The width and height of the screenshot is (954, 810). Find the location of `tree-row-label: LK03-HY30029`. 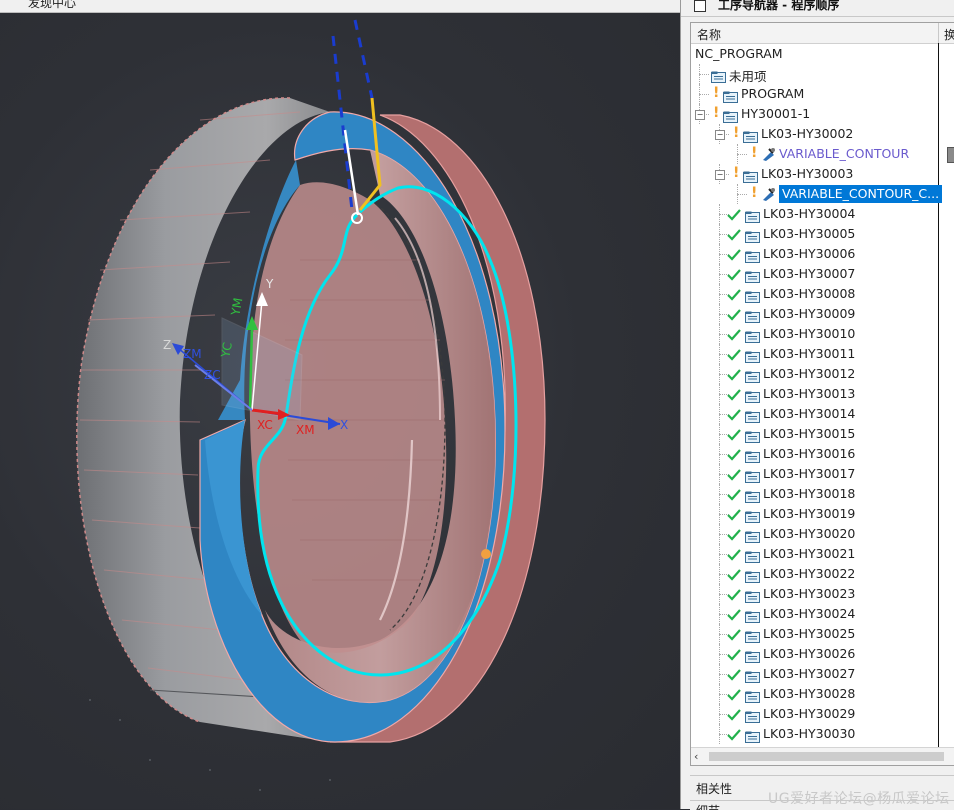

tree-row-label: LK03-HY30029 is located at coordinates (809, 713).